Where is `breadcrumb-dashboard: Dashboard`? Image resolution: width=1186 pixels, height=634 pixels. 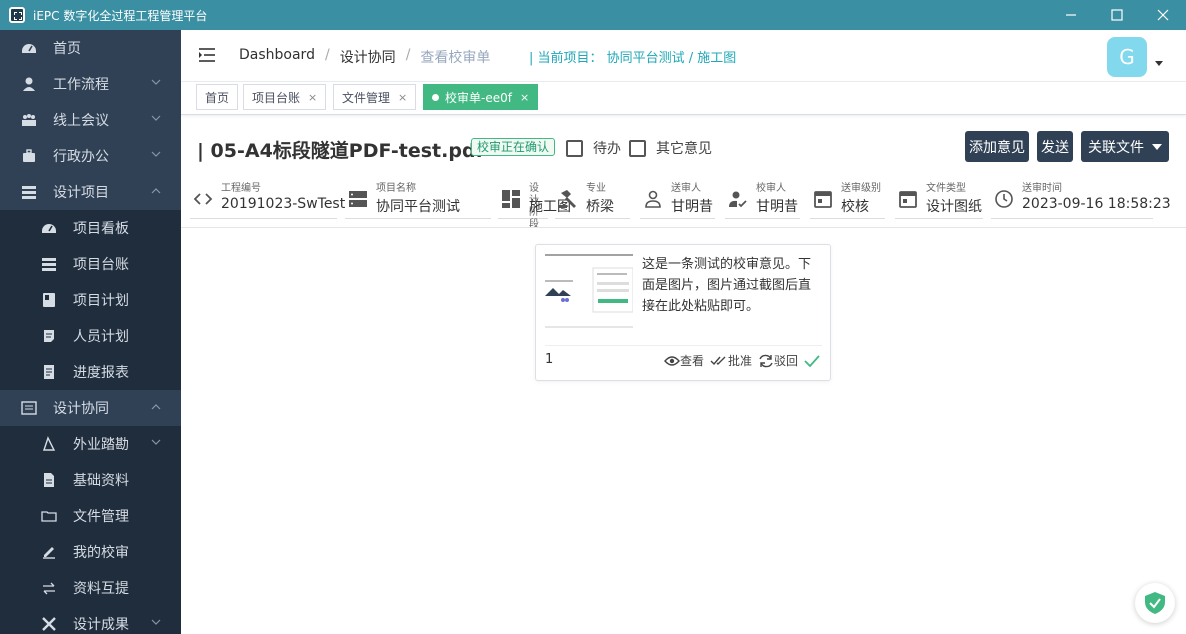 breadcrumb-dashboard: Dashboard is located at coordinates (277, 57).